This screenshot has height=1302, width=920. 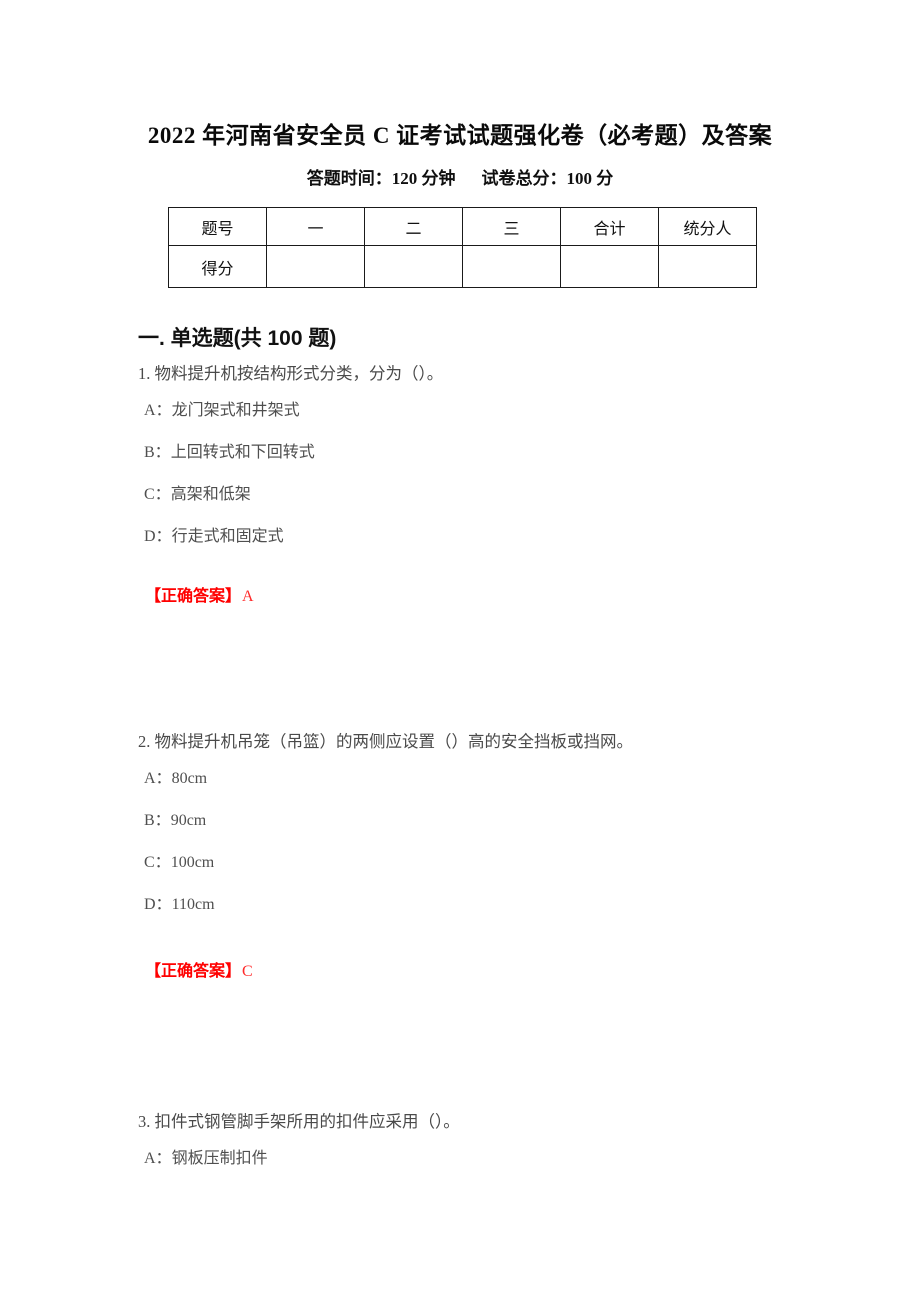 What do you see at coordinates (508, 1140) in the screenshot?
I see `question-item: 3. 扣件式钢管脚手架所用的扣件应采用（）。 A：钢板压制扣件` at bounding box center [508, 1140].